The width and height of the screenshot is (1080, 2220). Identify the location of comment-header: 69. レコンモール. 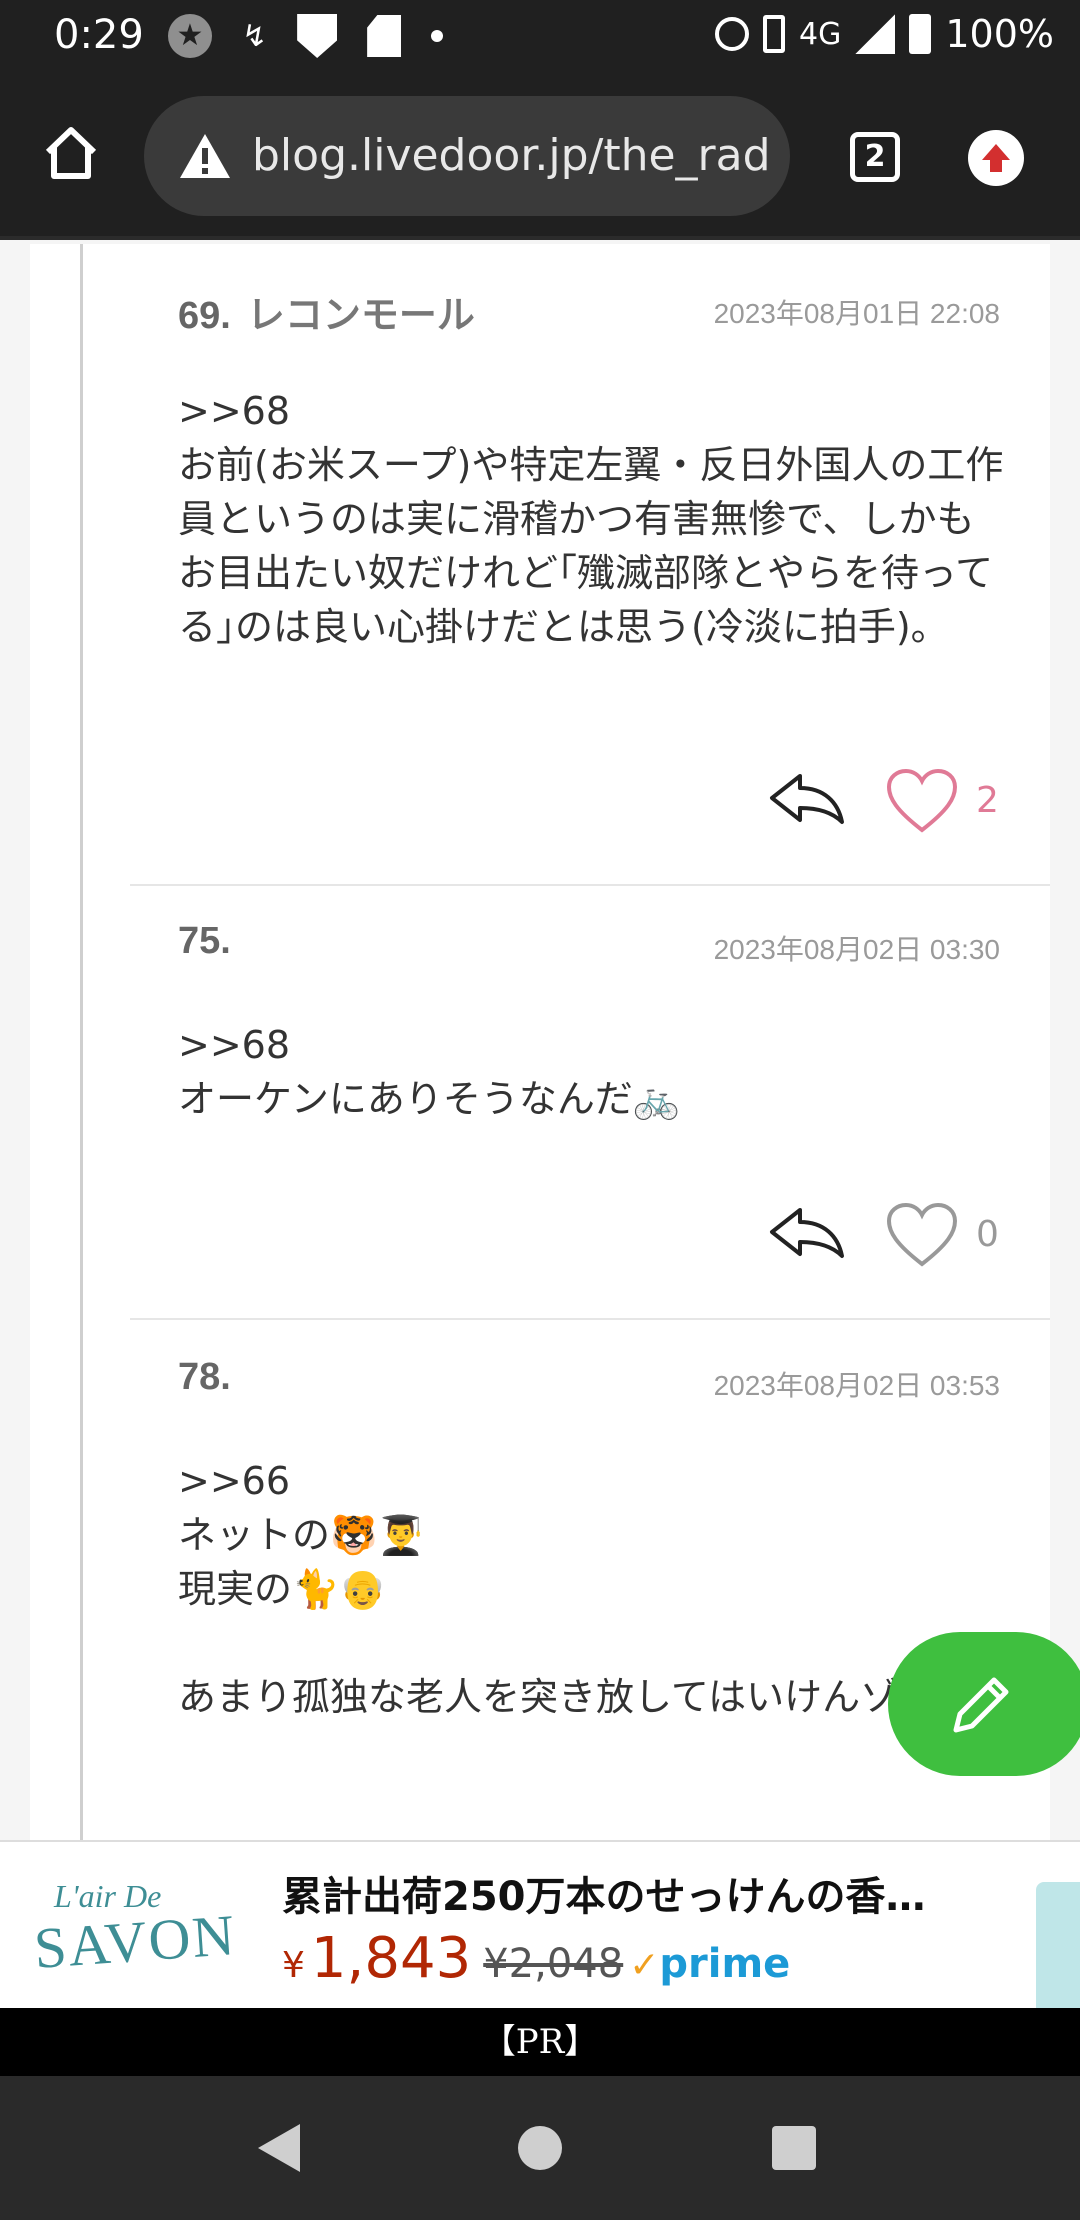
(326, 311).